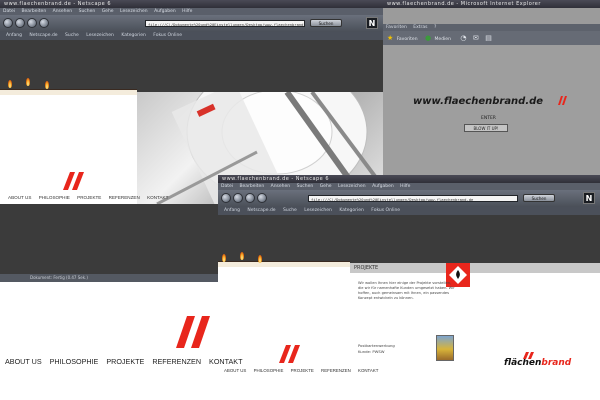  What do you see at coordinates (63, 11) in the screenshot?
I see `menu-ansehen: Ansehen` at bounding box center [63, 11].